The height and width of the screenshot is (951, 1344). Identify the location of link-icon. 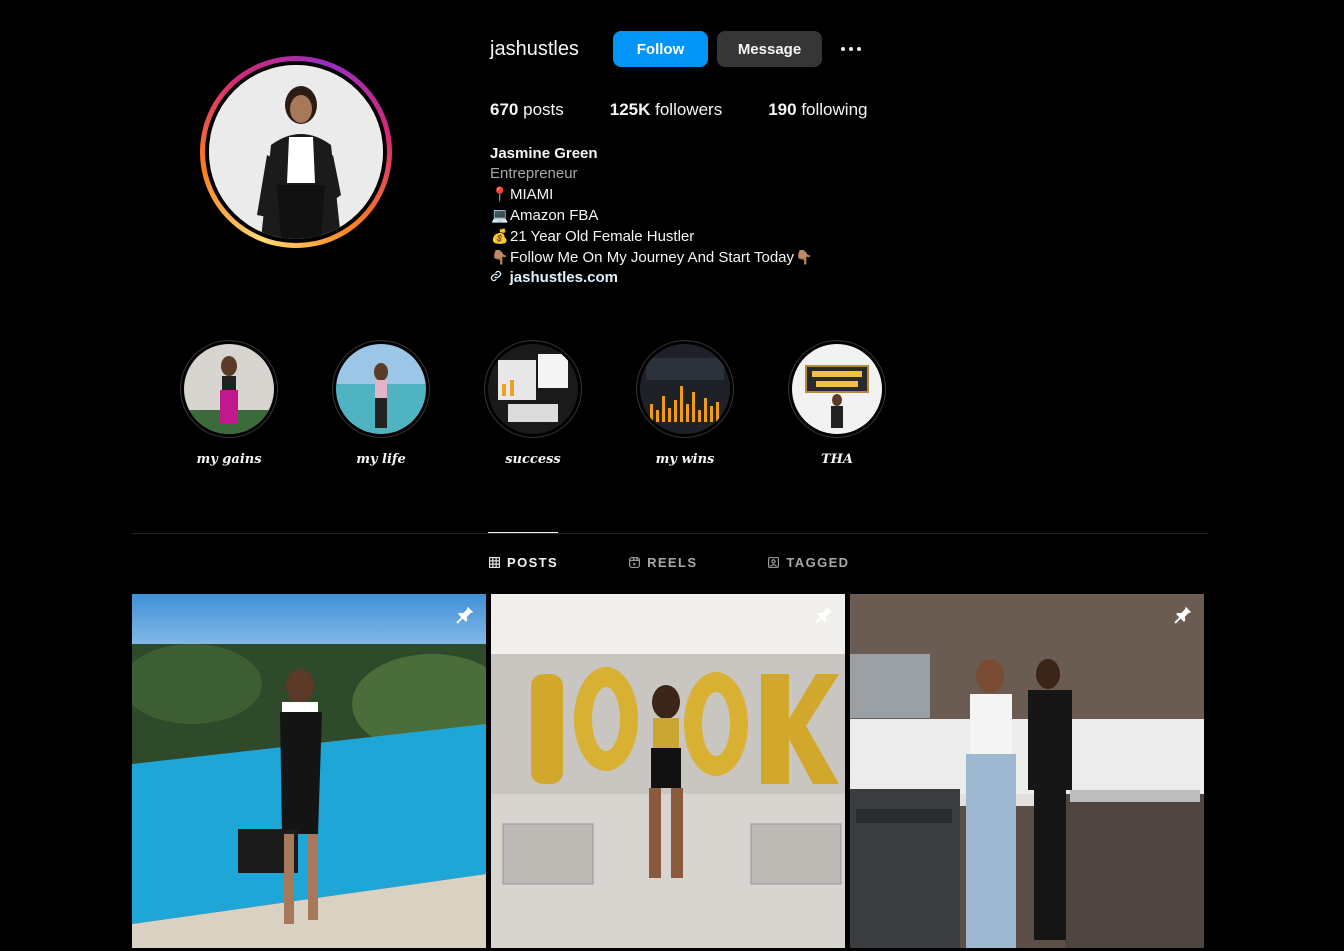
(498, 277).